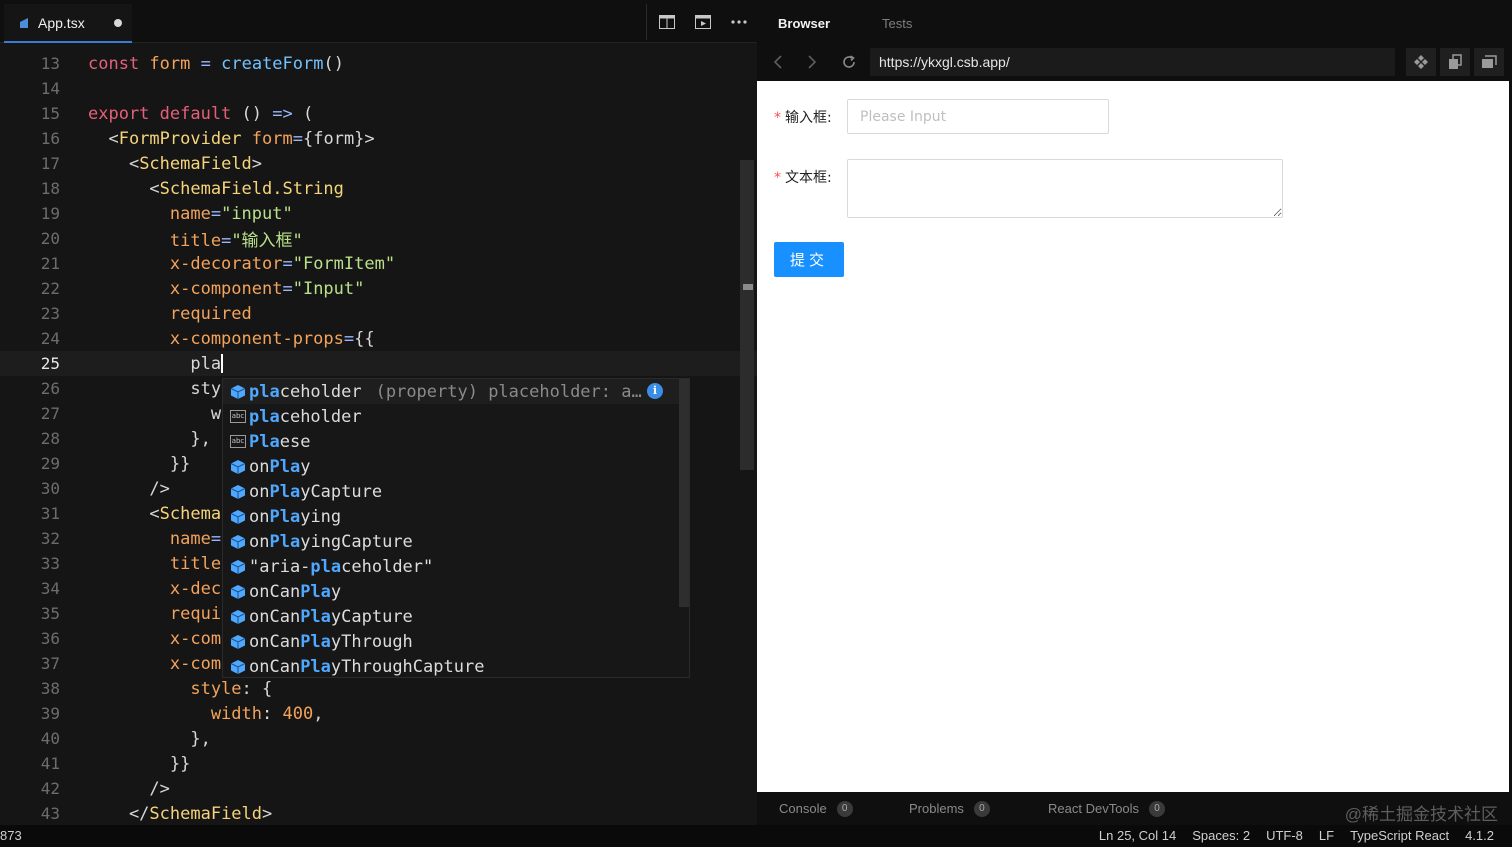  What do you see at coordinates (155, 363) in the screenshot?
I see `code-token: pla` at bounding box center [155, 363].